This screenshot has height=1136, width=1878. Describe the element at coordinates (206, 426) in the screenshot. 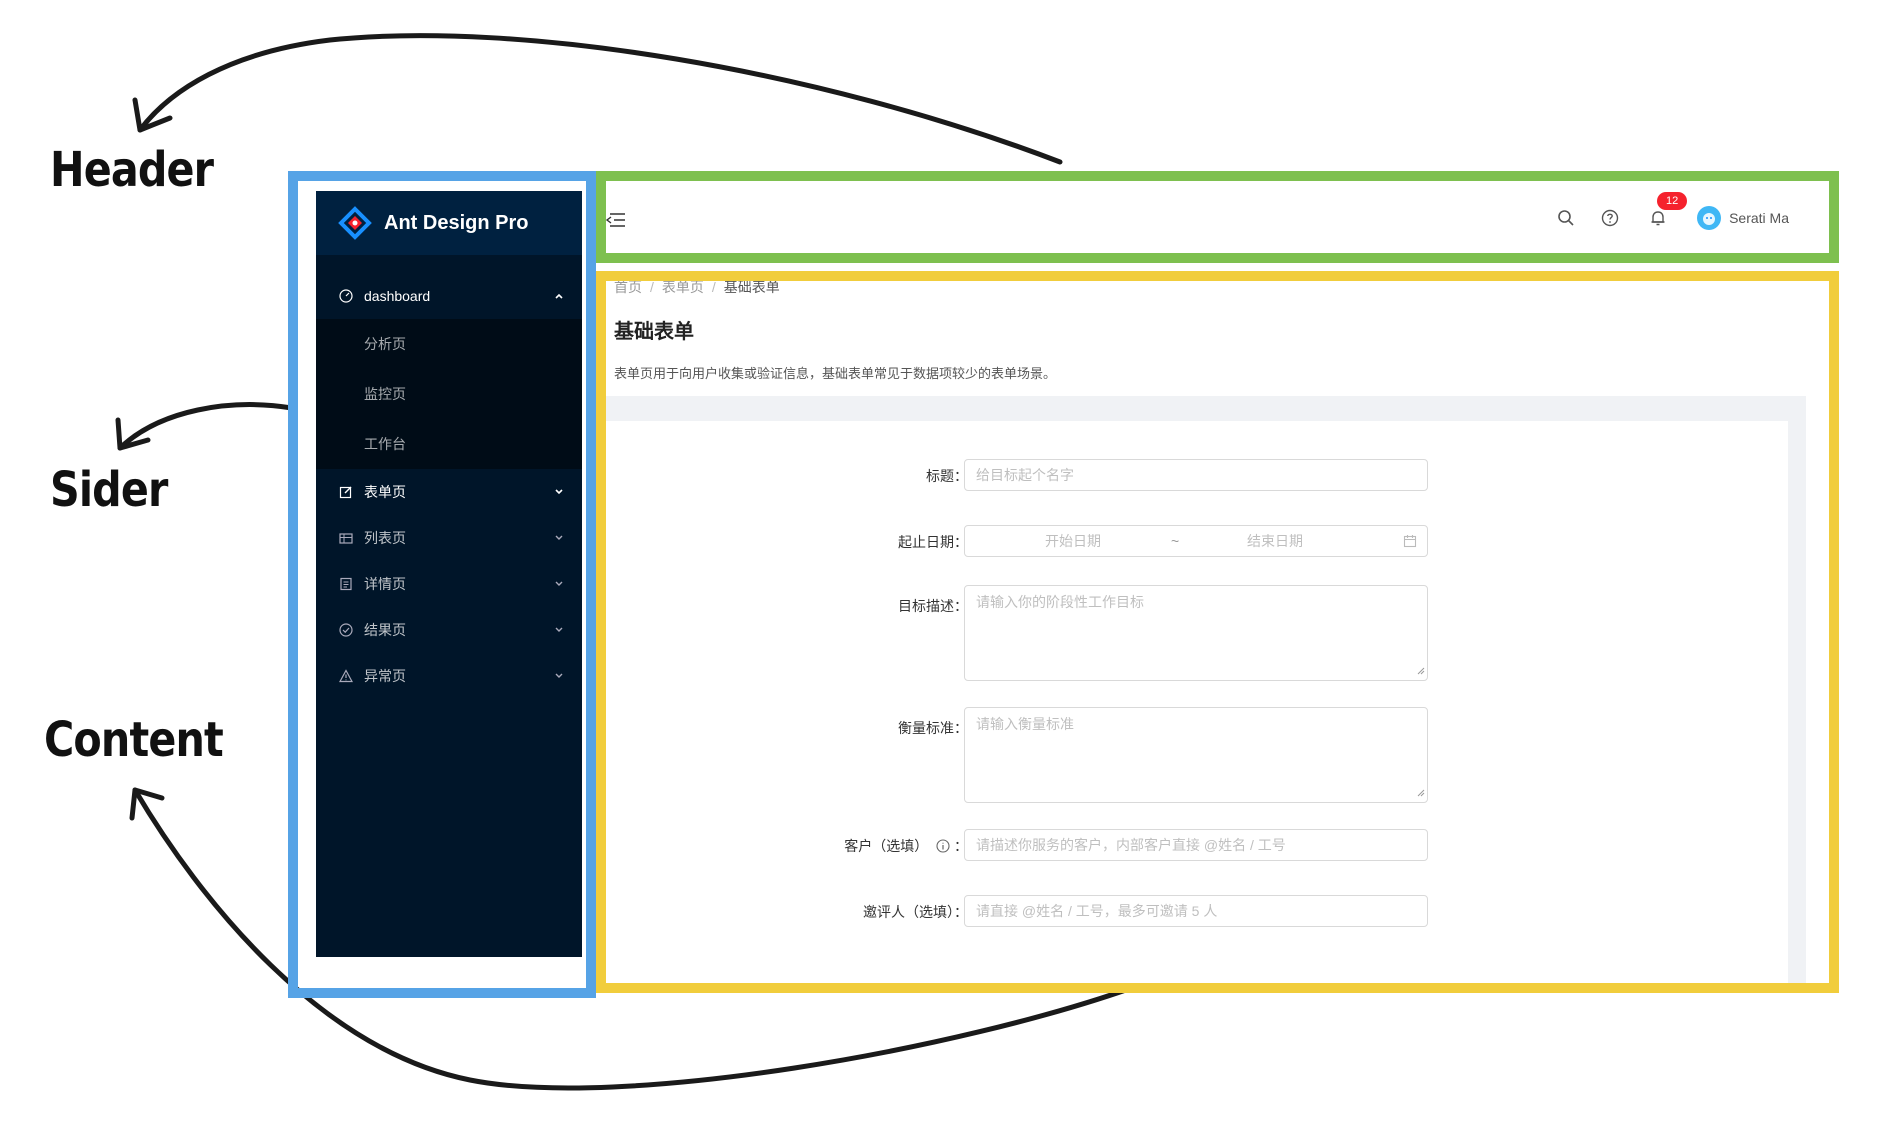

I see `sider-arrow` at that location.